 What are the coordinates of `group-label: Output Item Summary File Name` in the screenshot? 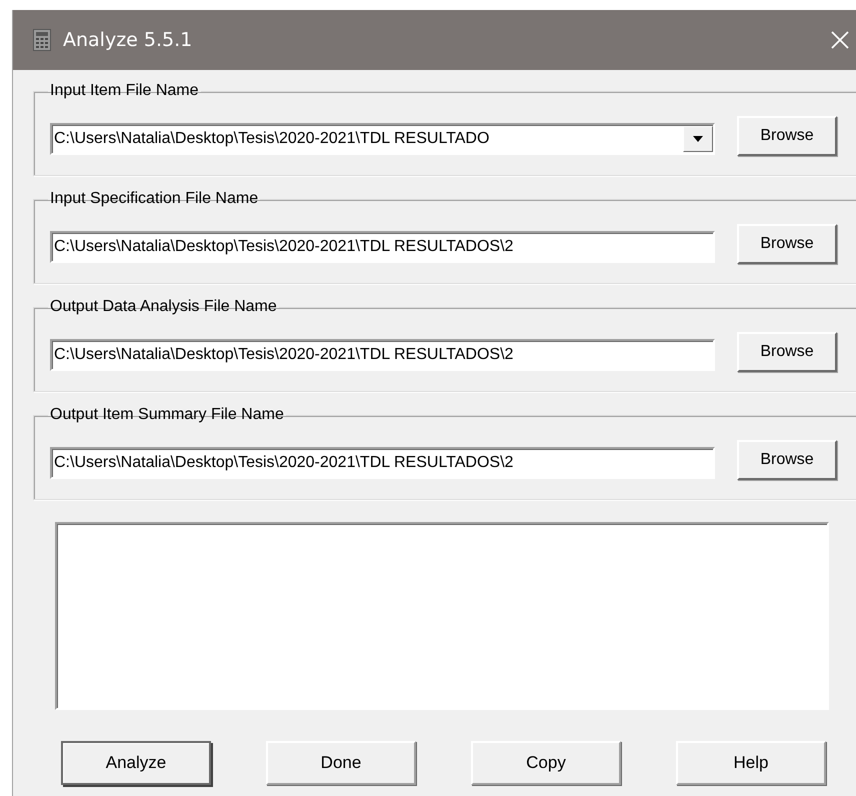 It's located at (167, 415).